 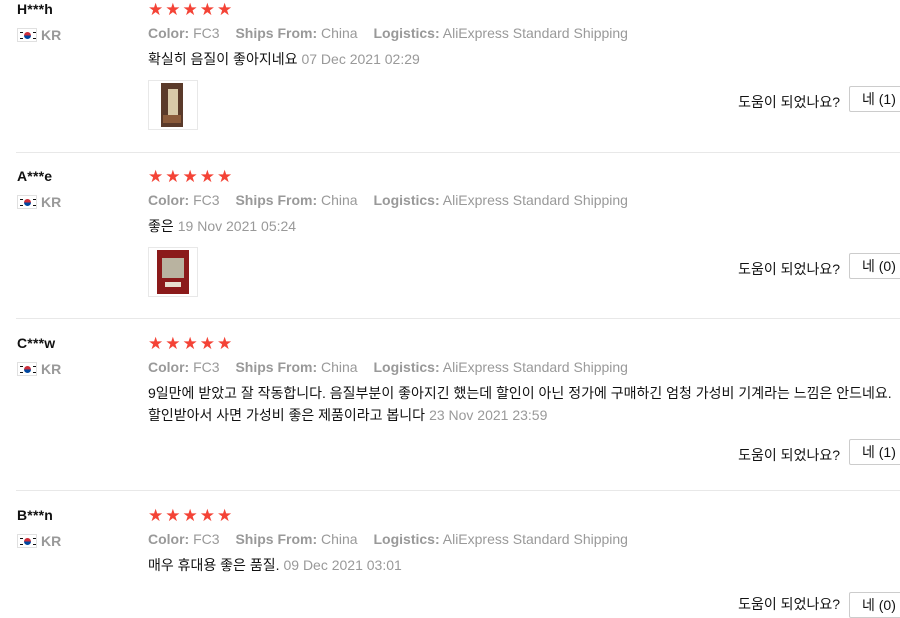 What do you see at coordinates (275, 565) in the screenshot?
I see `review-text: 매우 휴대용 좋은 품질. 09 Dec 2021 03:01` at bounding box center [275, 565].